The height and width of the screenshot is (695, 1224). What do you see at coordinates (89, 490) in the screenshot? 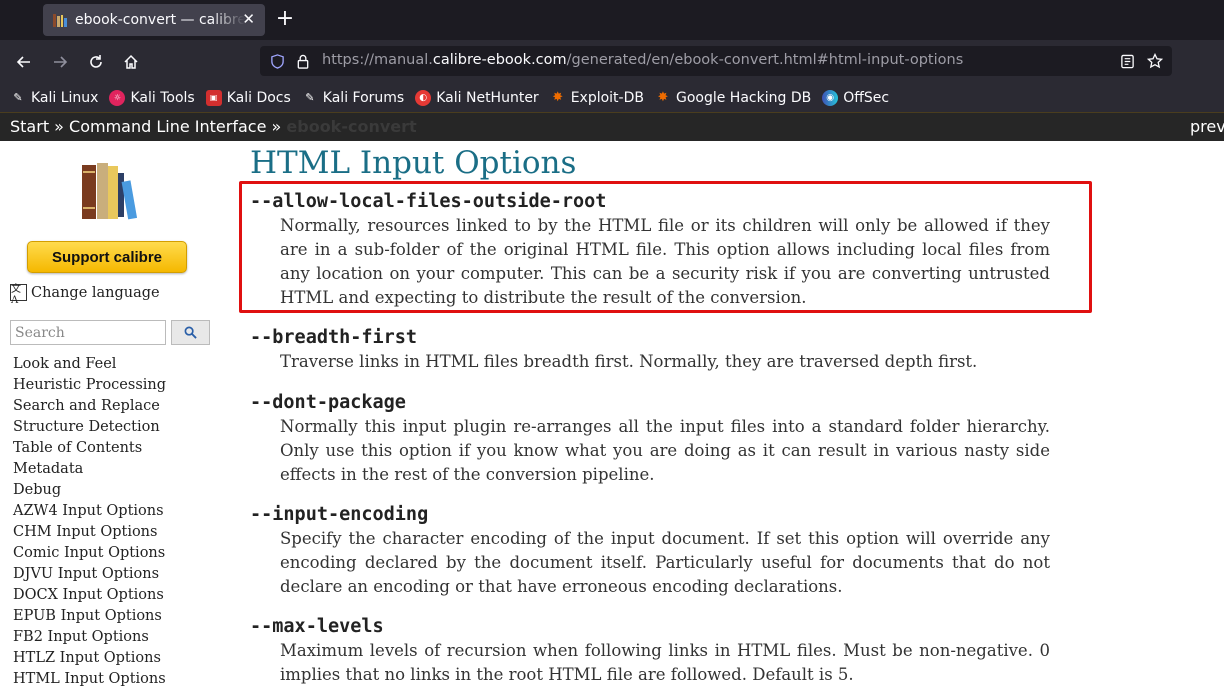
I see `toc-link: Debug` at bounding box center [89, 490].